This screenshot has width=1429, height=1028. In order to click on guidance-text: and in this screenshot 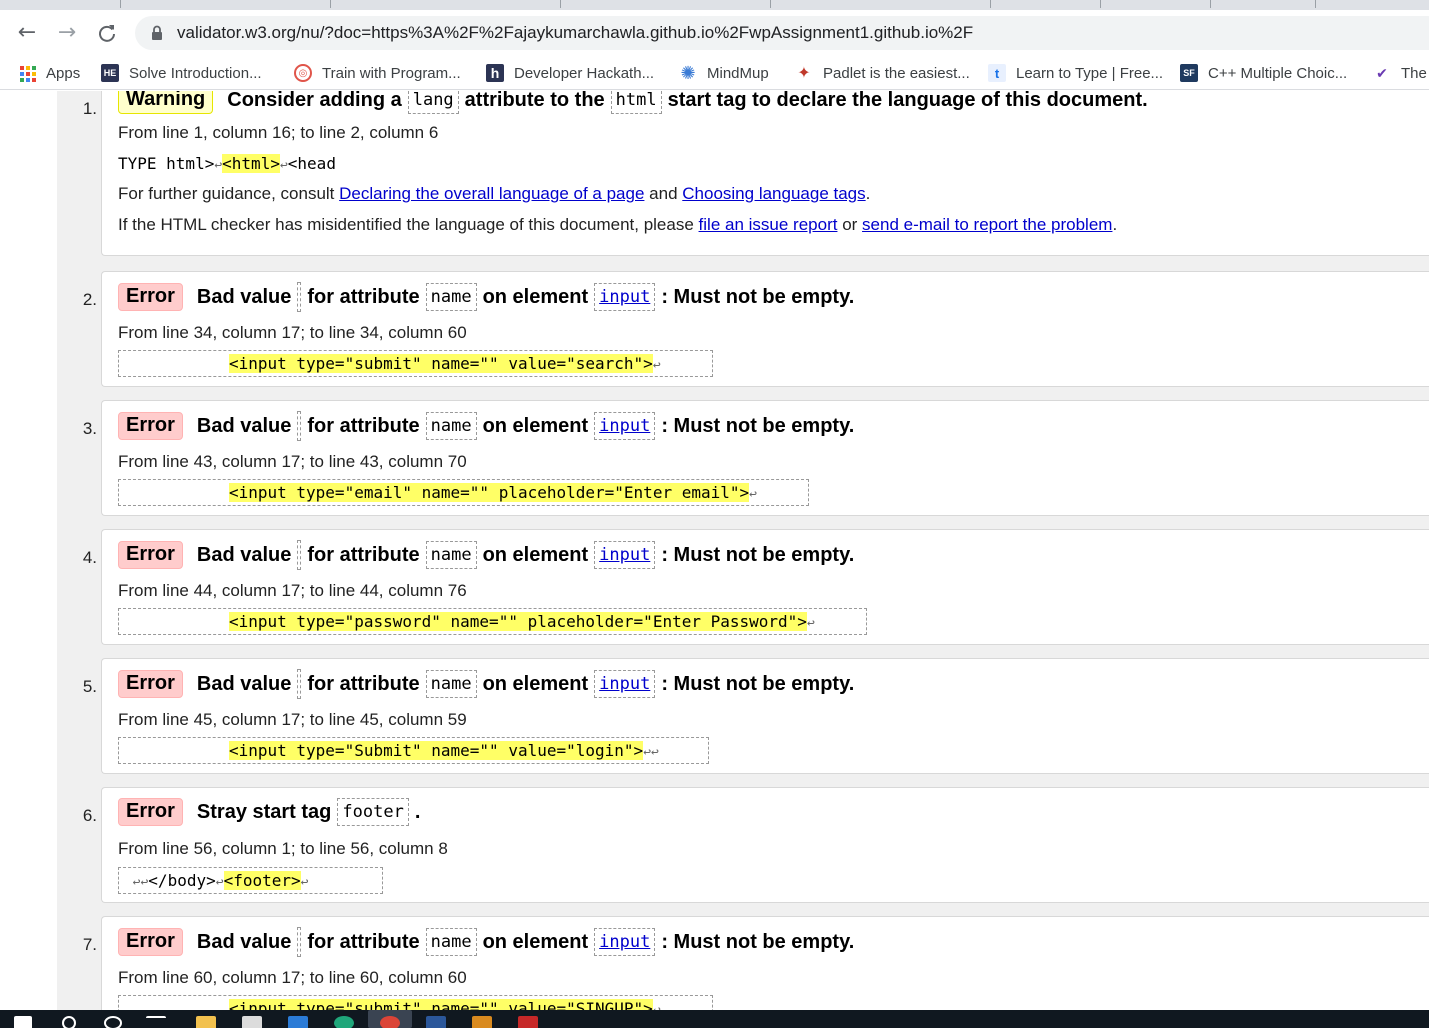, I will do `click(663, 193)`.